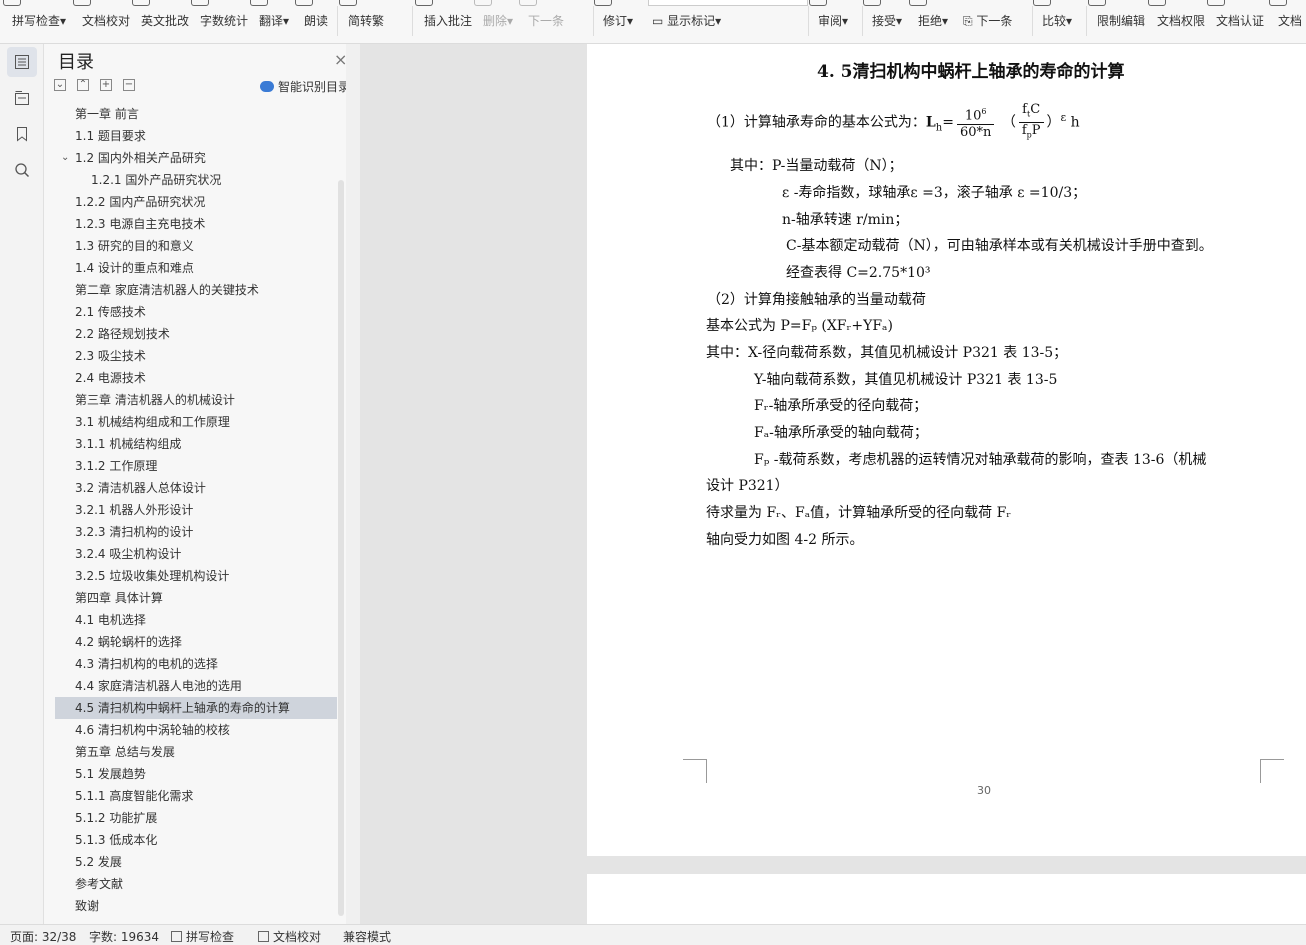 This screenshot has width=1306, height=945. I want to click on chevron-down-icon: ⌄, so click(65, 158).